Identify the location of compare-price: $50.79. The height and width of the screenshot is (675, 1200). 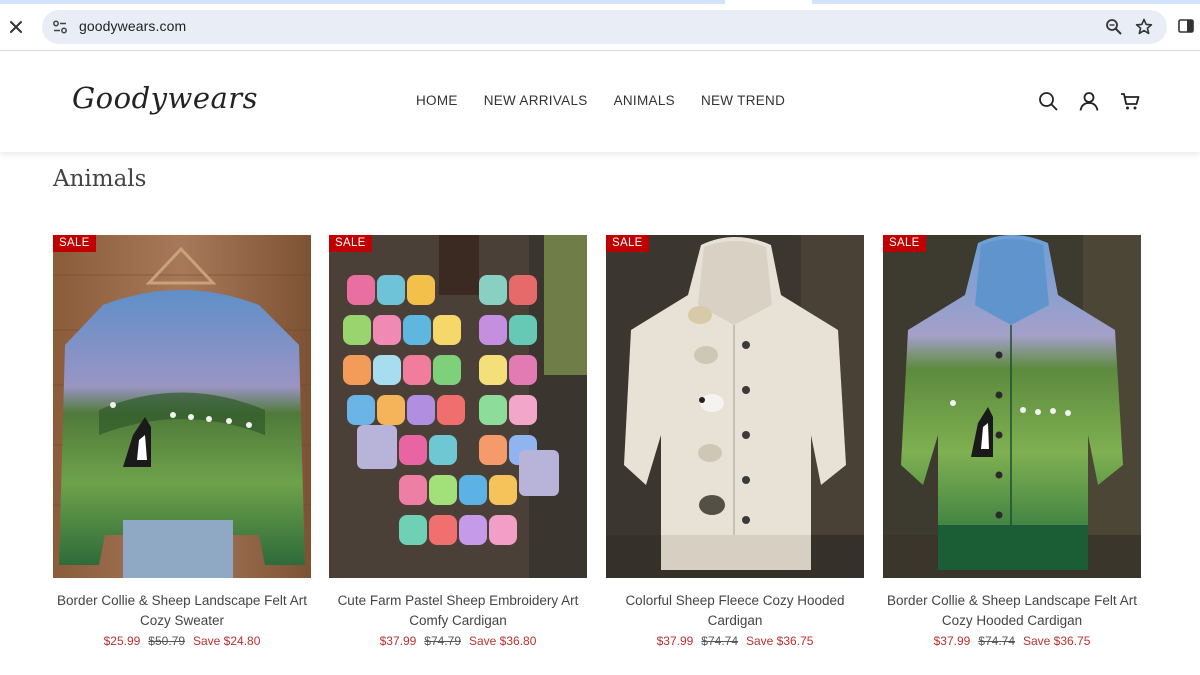
(166, 641).